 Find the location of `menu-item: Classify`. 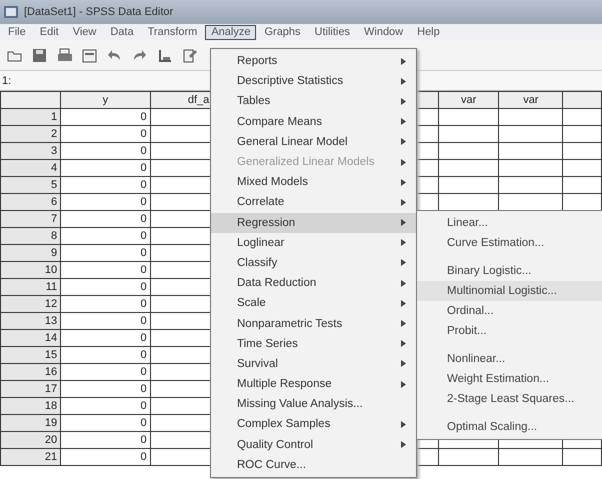

menu-item: Classify is located at coordinates (313, 263).